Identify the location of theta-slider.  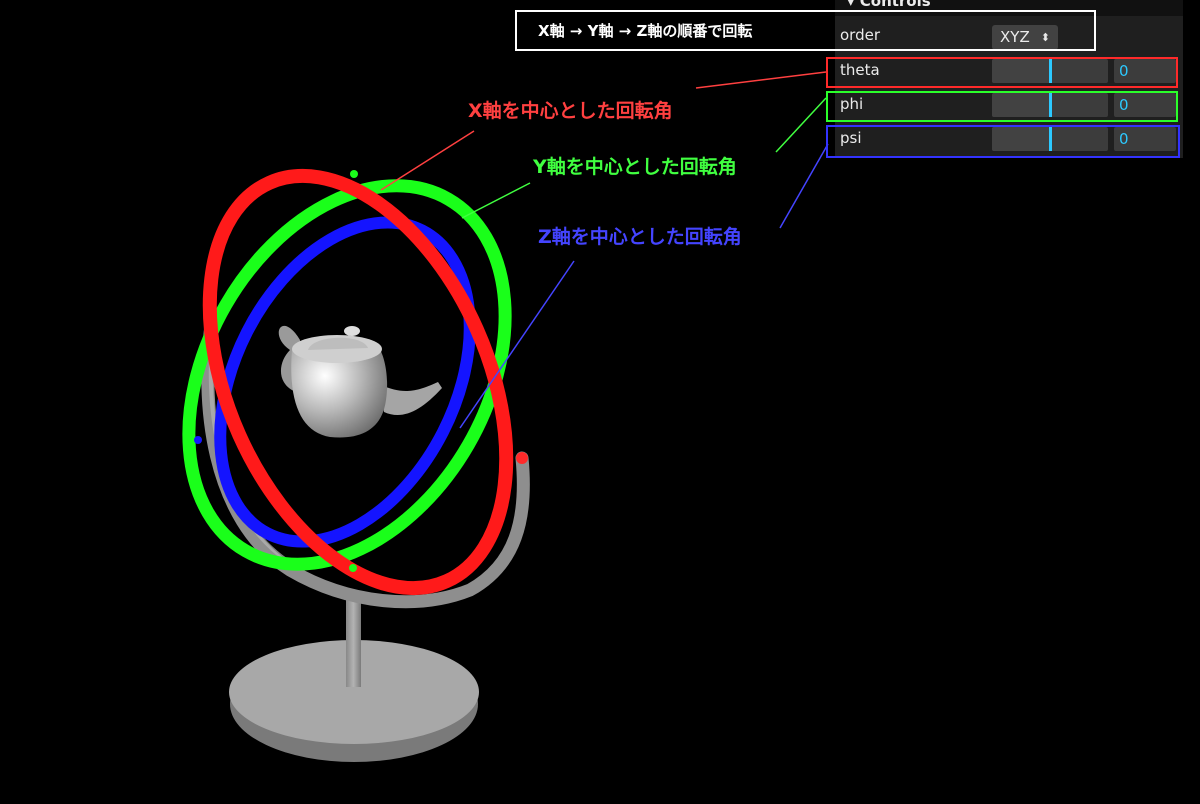
(1050, 71).